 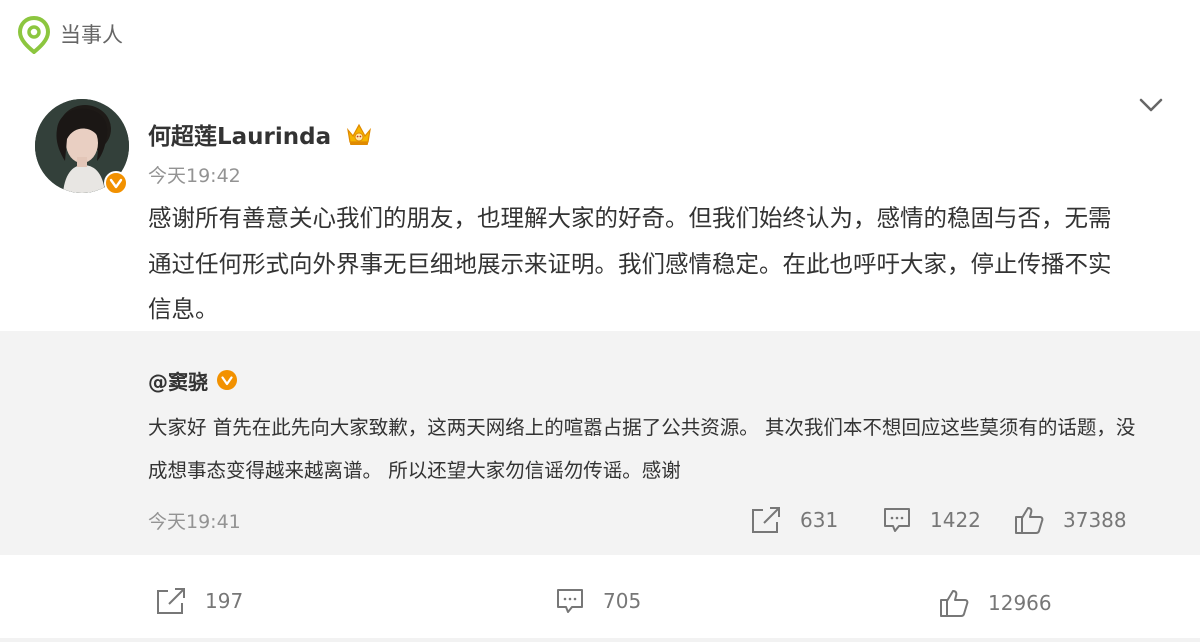 I want to click on comment-count: 705, so click(x=622, y=601).